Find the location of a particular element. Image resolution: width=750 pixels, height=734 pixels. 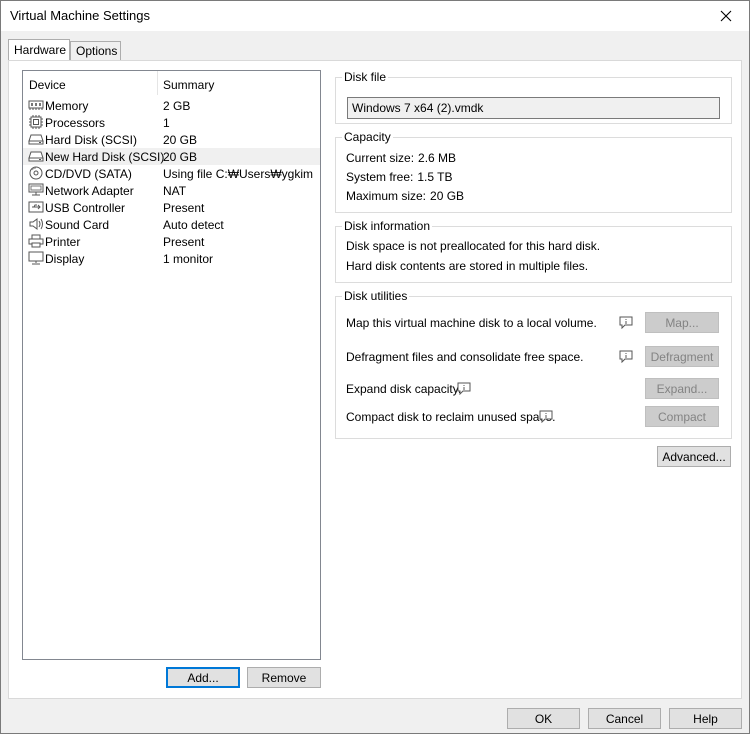

sound-card-icon is located at coordinates (36, 224).